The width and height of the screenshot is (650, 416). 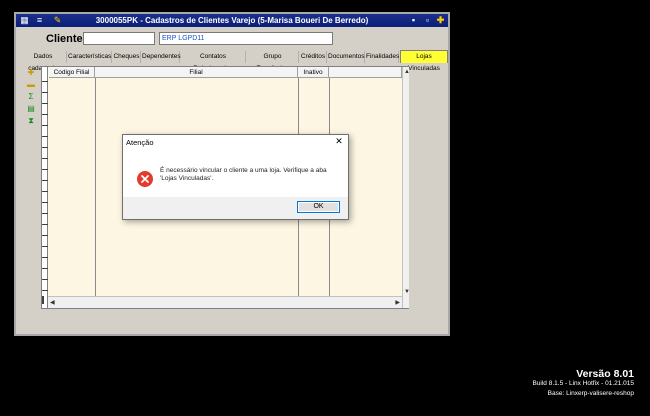 I want to click on delete-record-icon: ▬, so click(x=31, y=84).